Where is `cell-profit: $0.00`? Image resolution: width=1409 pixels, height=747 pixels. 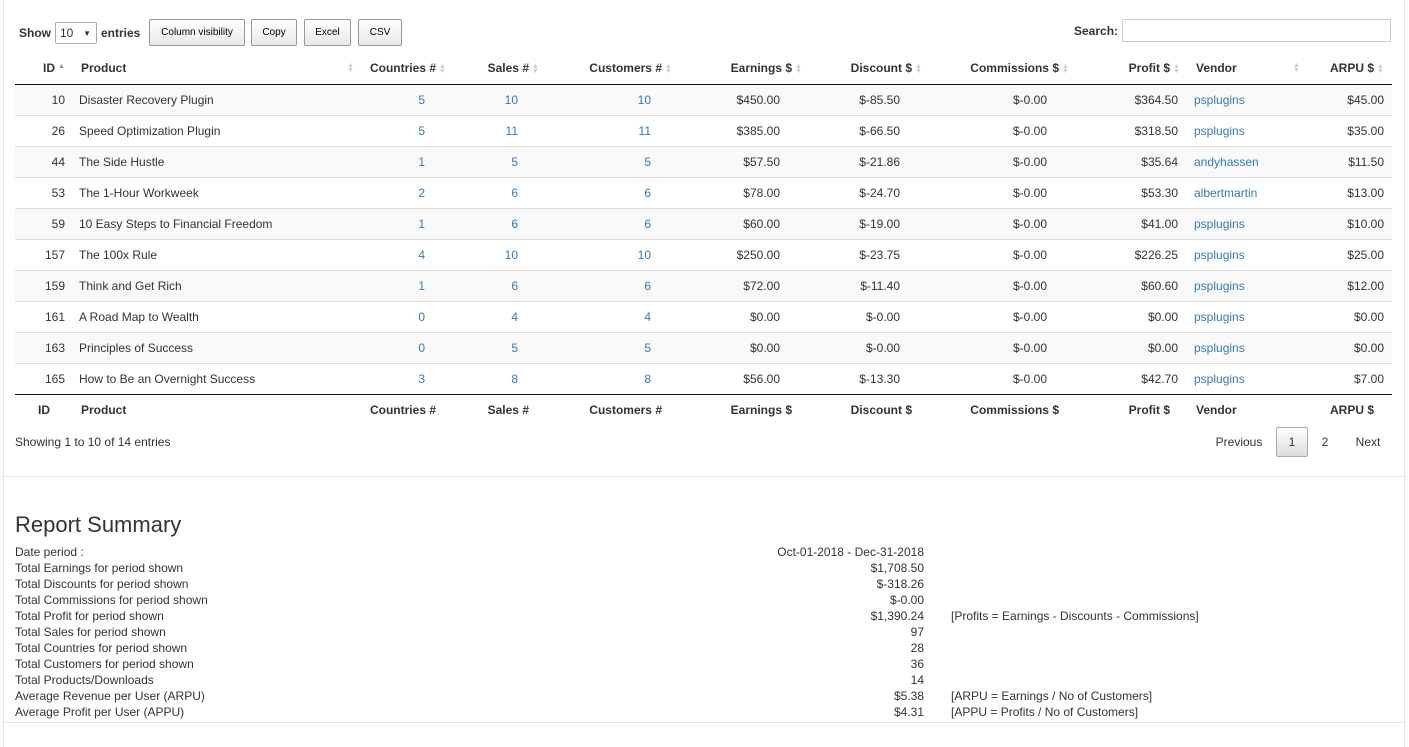 cell-profit: $0.00 is located at coordinates (1132, 316).